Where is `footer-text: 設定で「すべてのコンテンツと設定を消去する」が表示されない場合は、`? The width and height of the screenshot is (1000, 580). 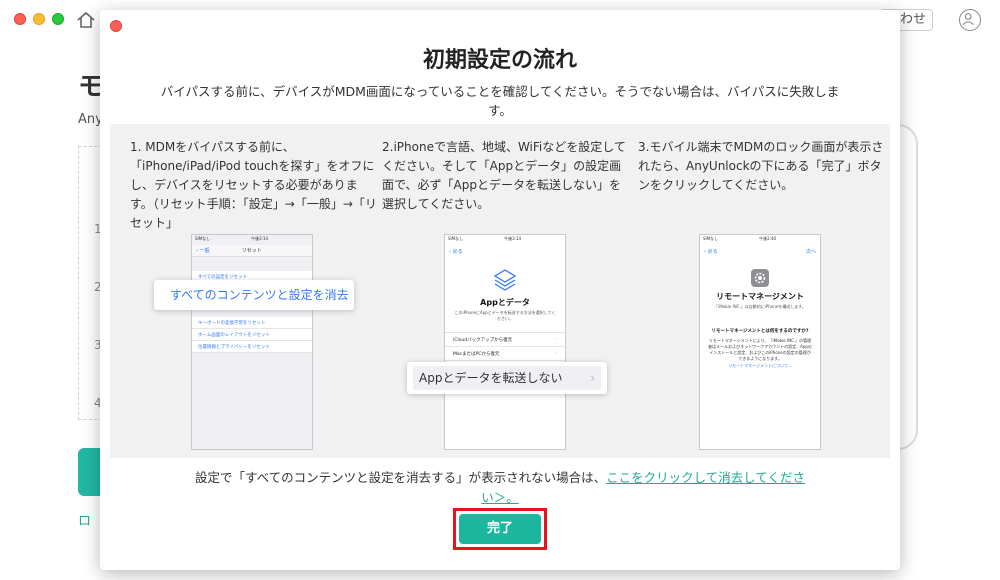
footer-text: 設定で「すべてのコンテンツと設定を消去する」が表示されない場合は、 is located at coordinates (400, 477).